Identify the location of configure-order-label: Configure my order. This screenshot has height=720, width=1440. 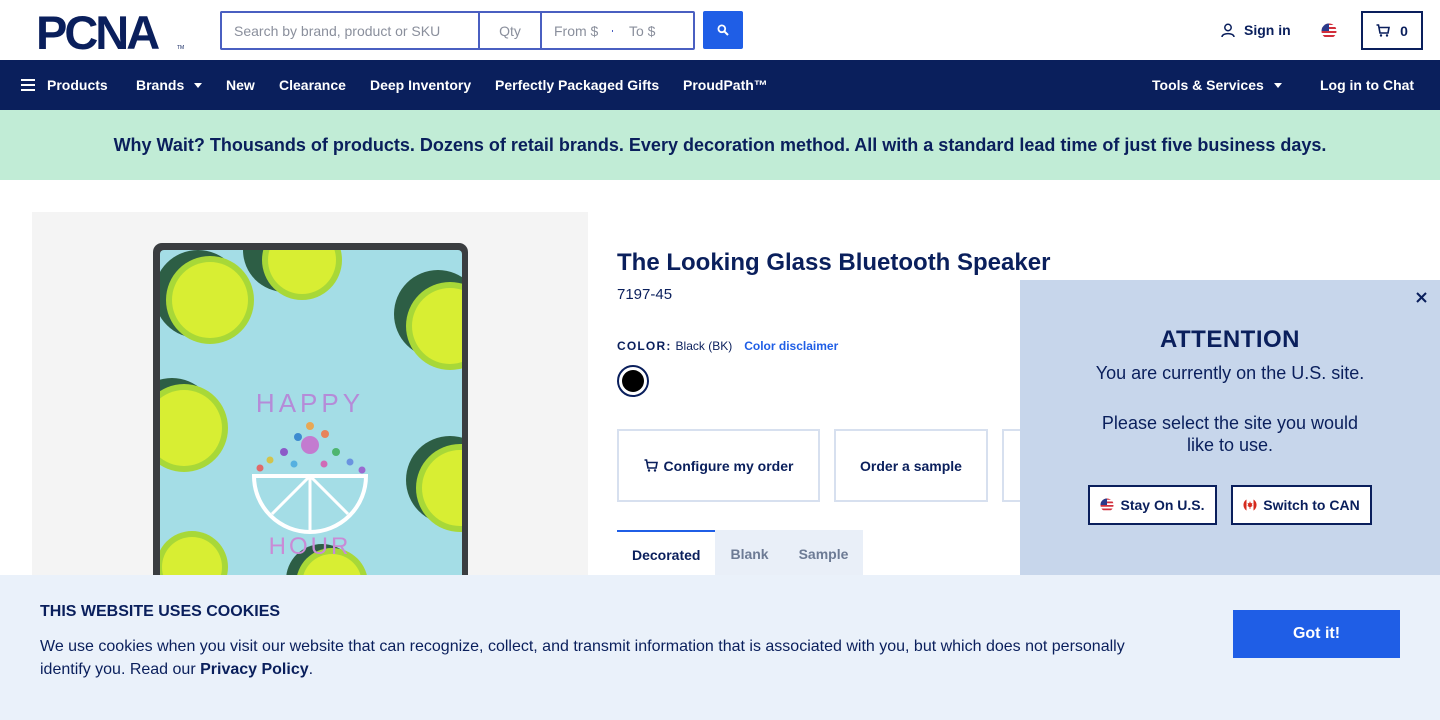
(728, 465).